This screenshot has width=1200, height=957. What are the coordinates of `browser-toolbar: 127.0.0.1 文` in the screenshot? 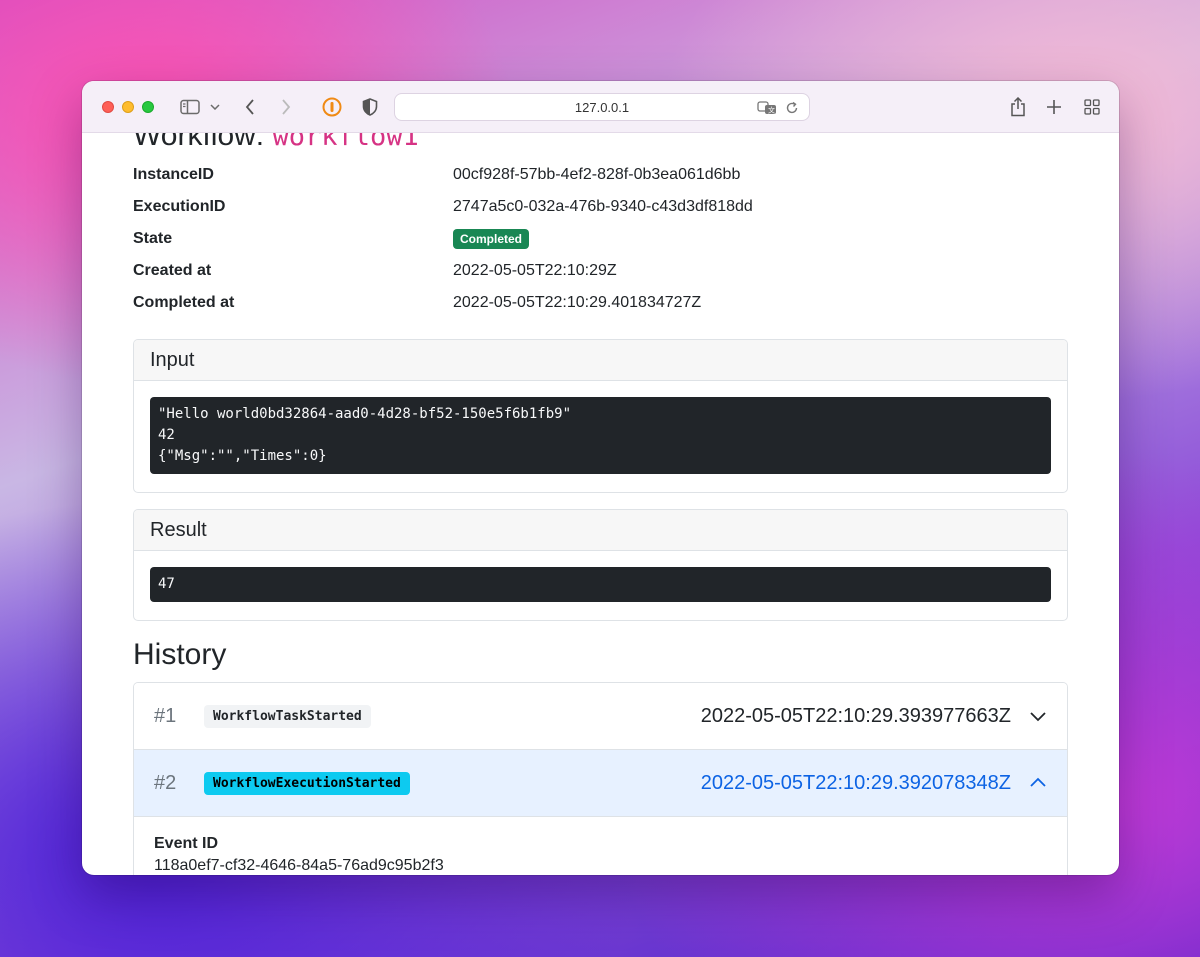 It's located at (600, 107).